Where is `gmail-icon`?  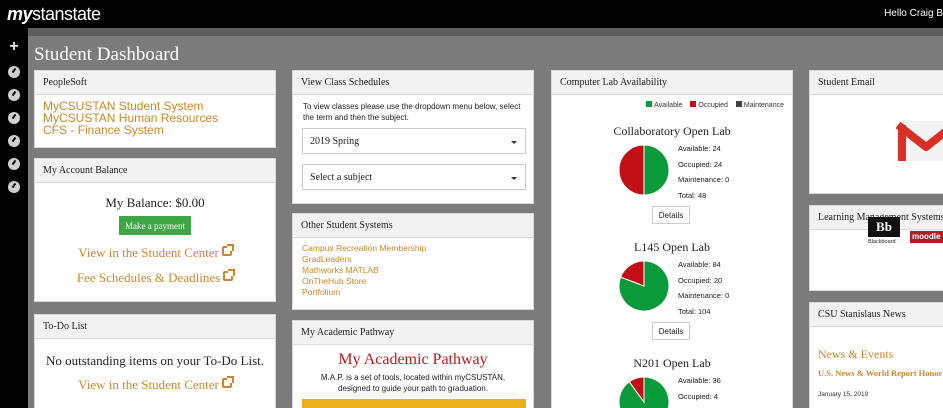
gmail-icon is located at coordinates (919, 147).